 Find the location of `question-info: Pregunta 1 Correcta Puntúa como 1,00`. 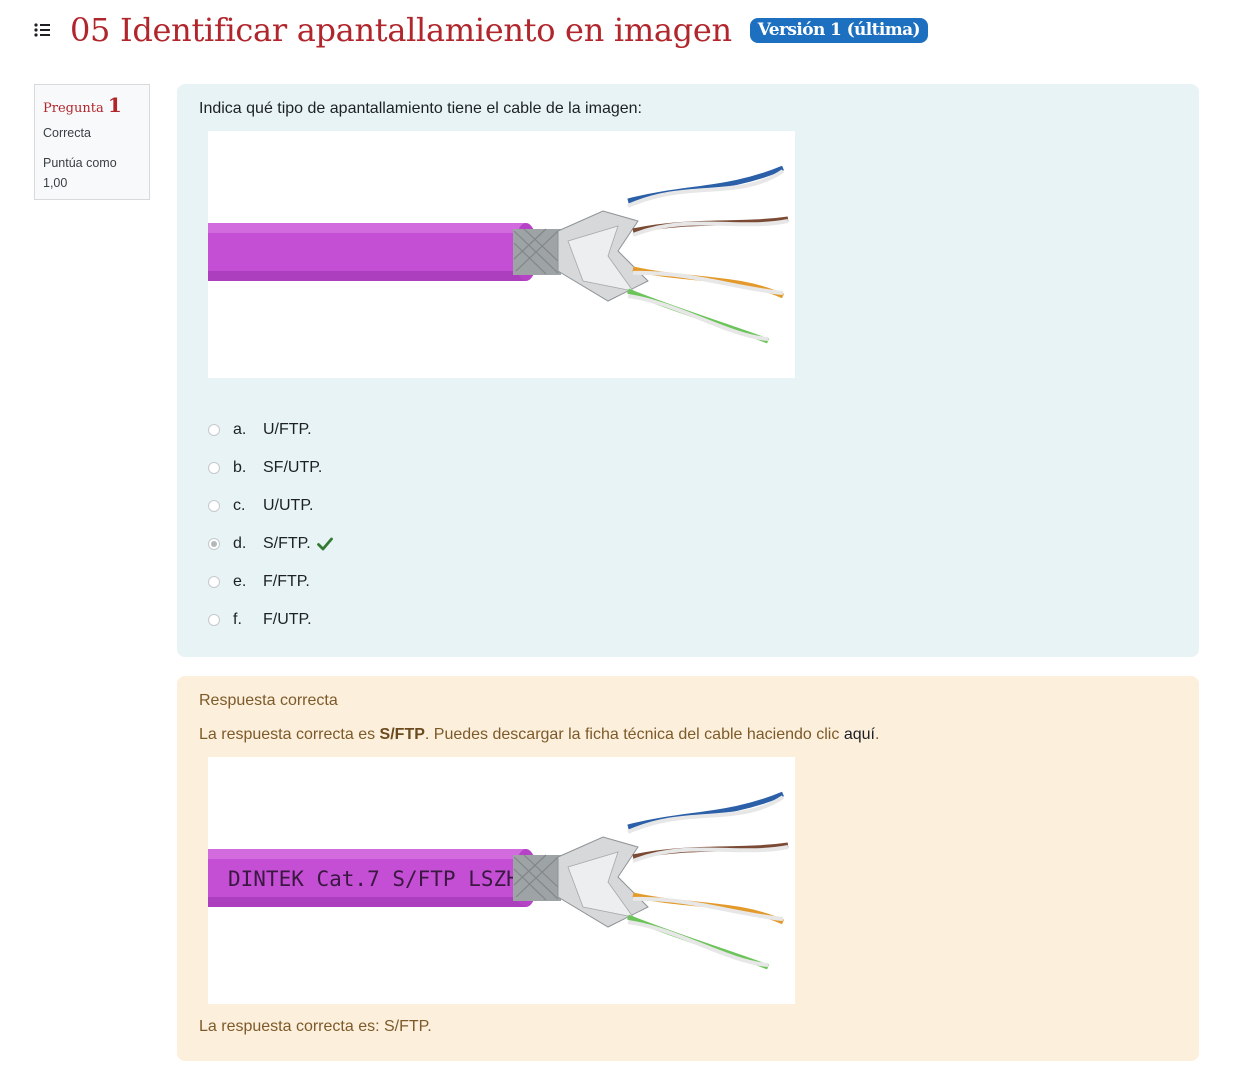

question-info: Pregunta 1 Correcta Puntúa como 1,00 is located at coordinates (92, 142).